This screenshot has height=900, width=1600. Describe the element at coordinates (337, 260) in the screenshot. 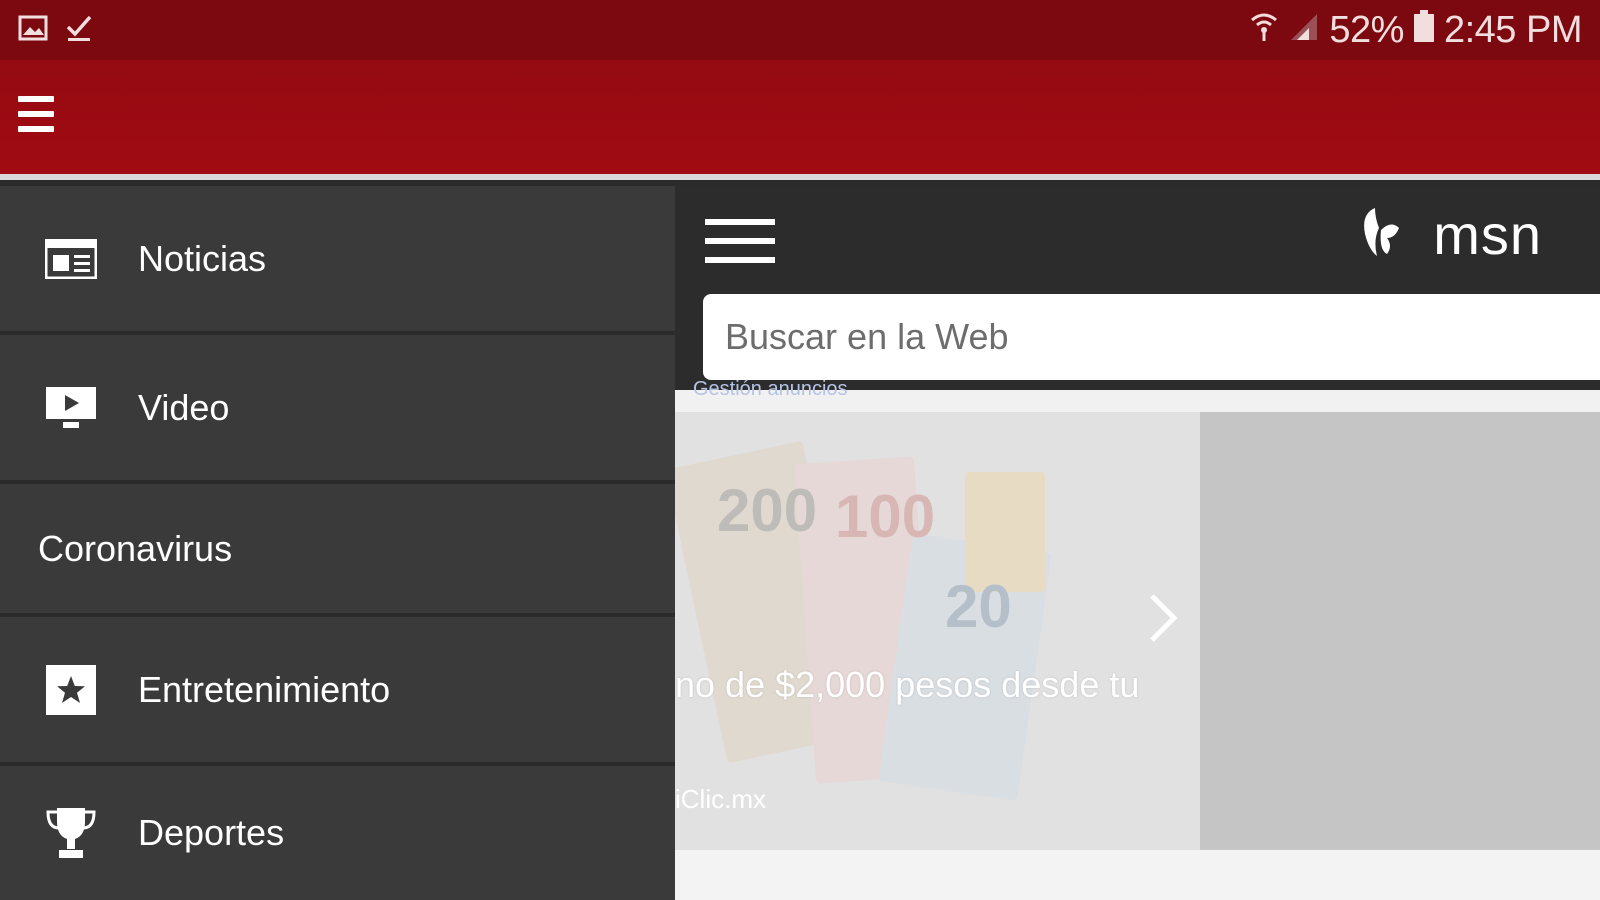

I see `drawer-item-noticias: Noticias` at that location.